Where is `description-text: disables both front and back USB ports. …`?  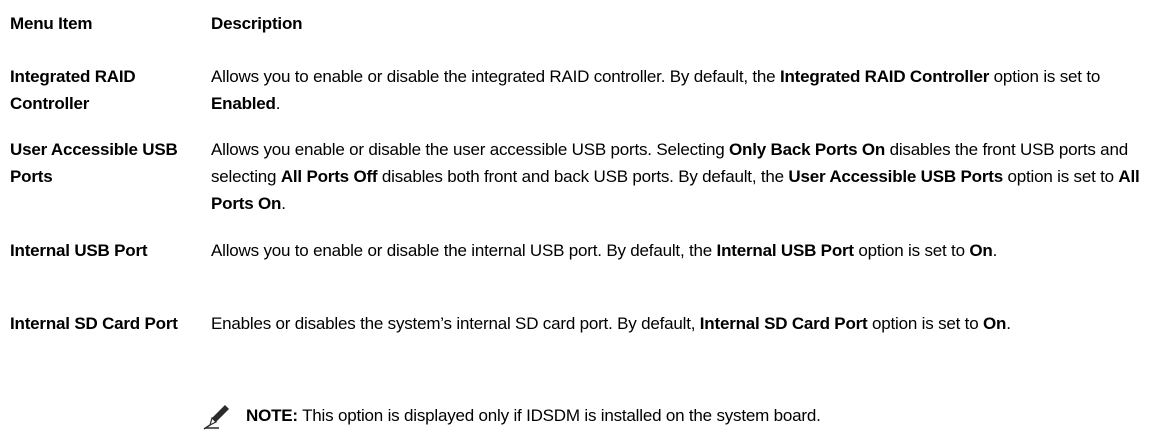
description-text: disables both front and back USB ports. … is located at coordinates (583, 176).